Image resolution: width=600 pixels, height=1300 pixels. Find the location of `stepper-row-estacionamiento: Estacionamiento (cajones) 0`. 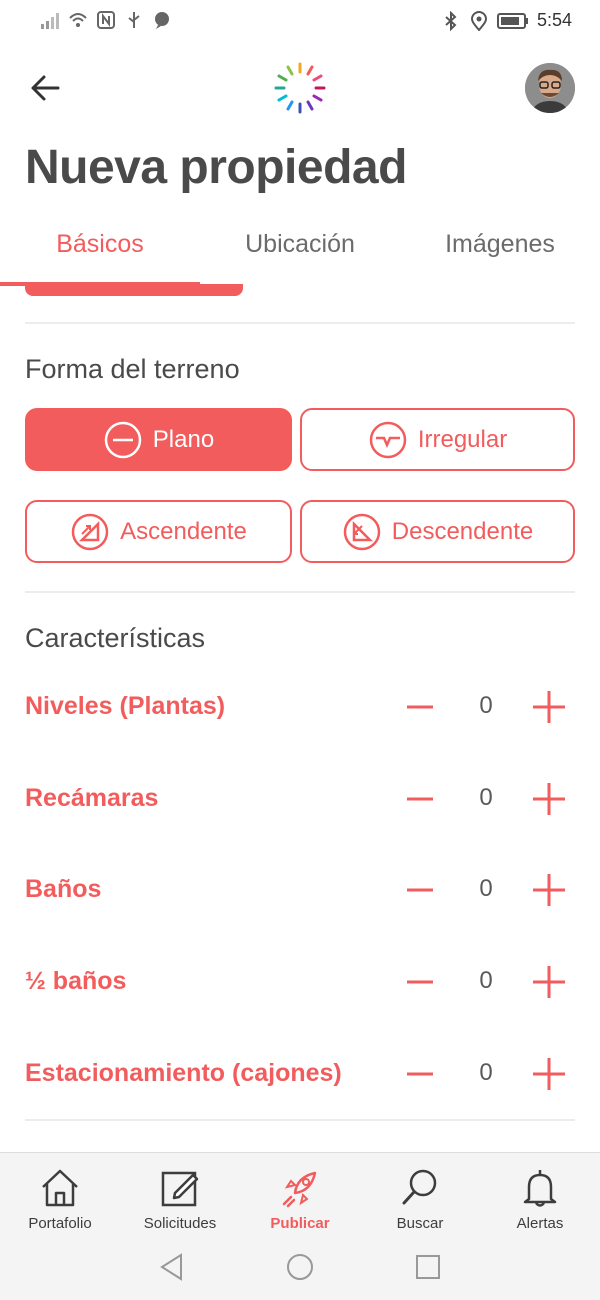

stepper-row-estacionamiento: Estacionamiento (cajones) 0 is located at coordinates (300, 1074).